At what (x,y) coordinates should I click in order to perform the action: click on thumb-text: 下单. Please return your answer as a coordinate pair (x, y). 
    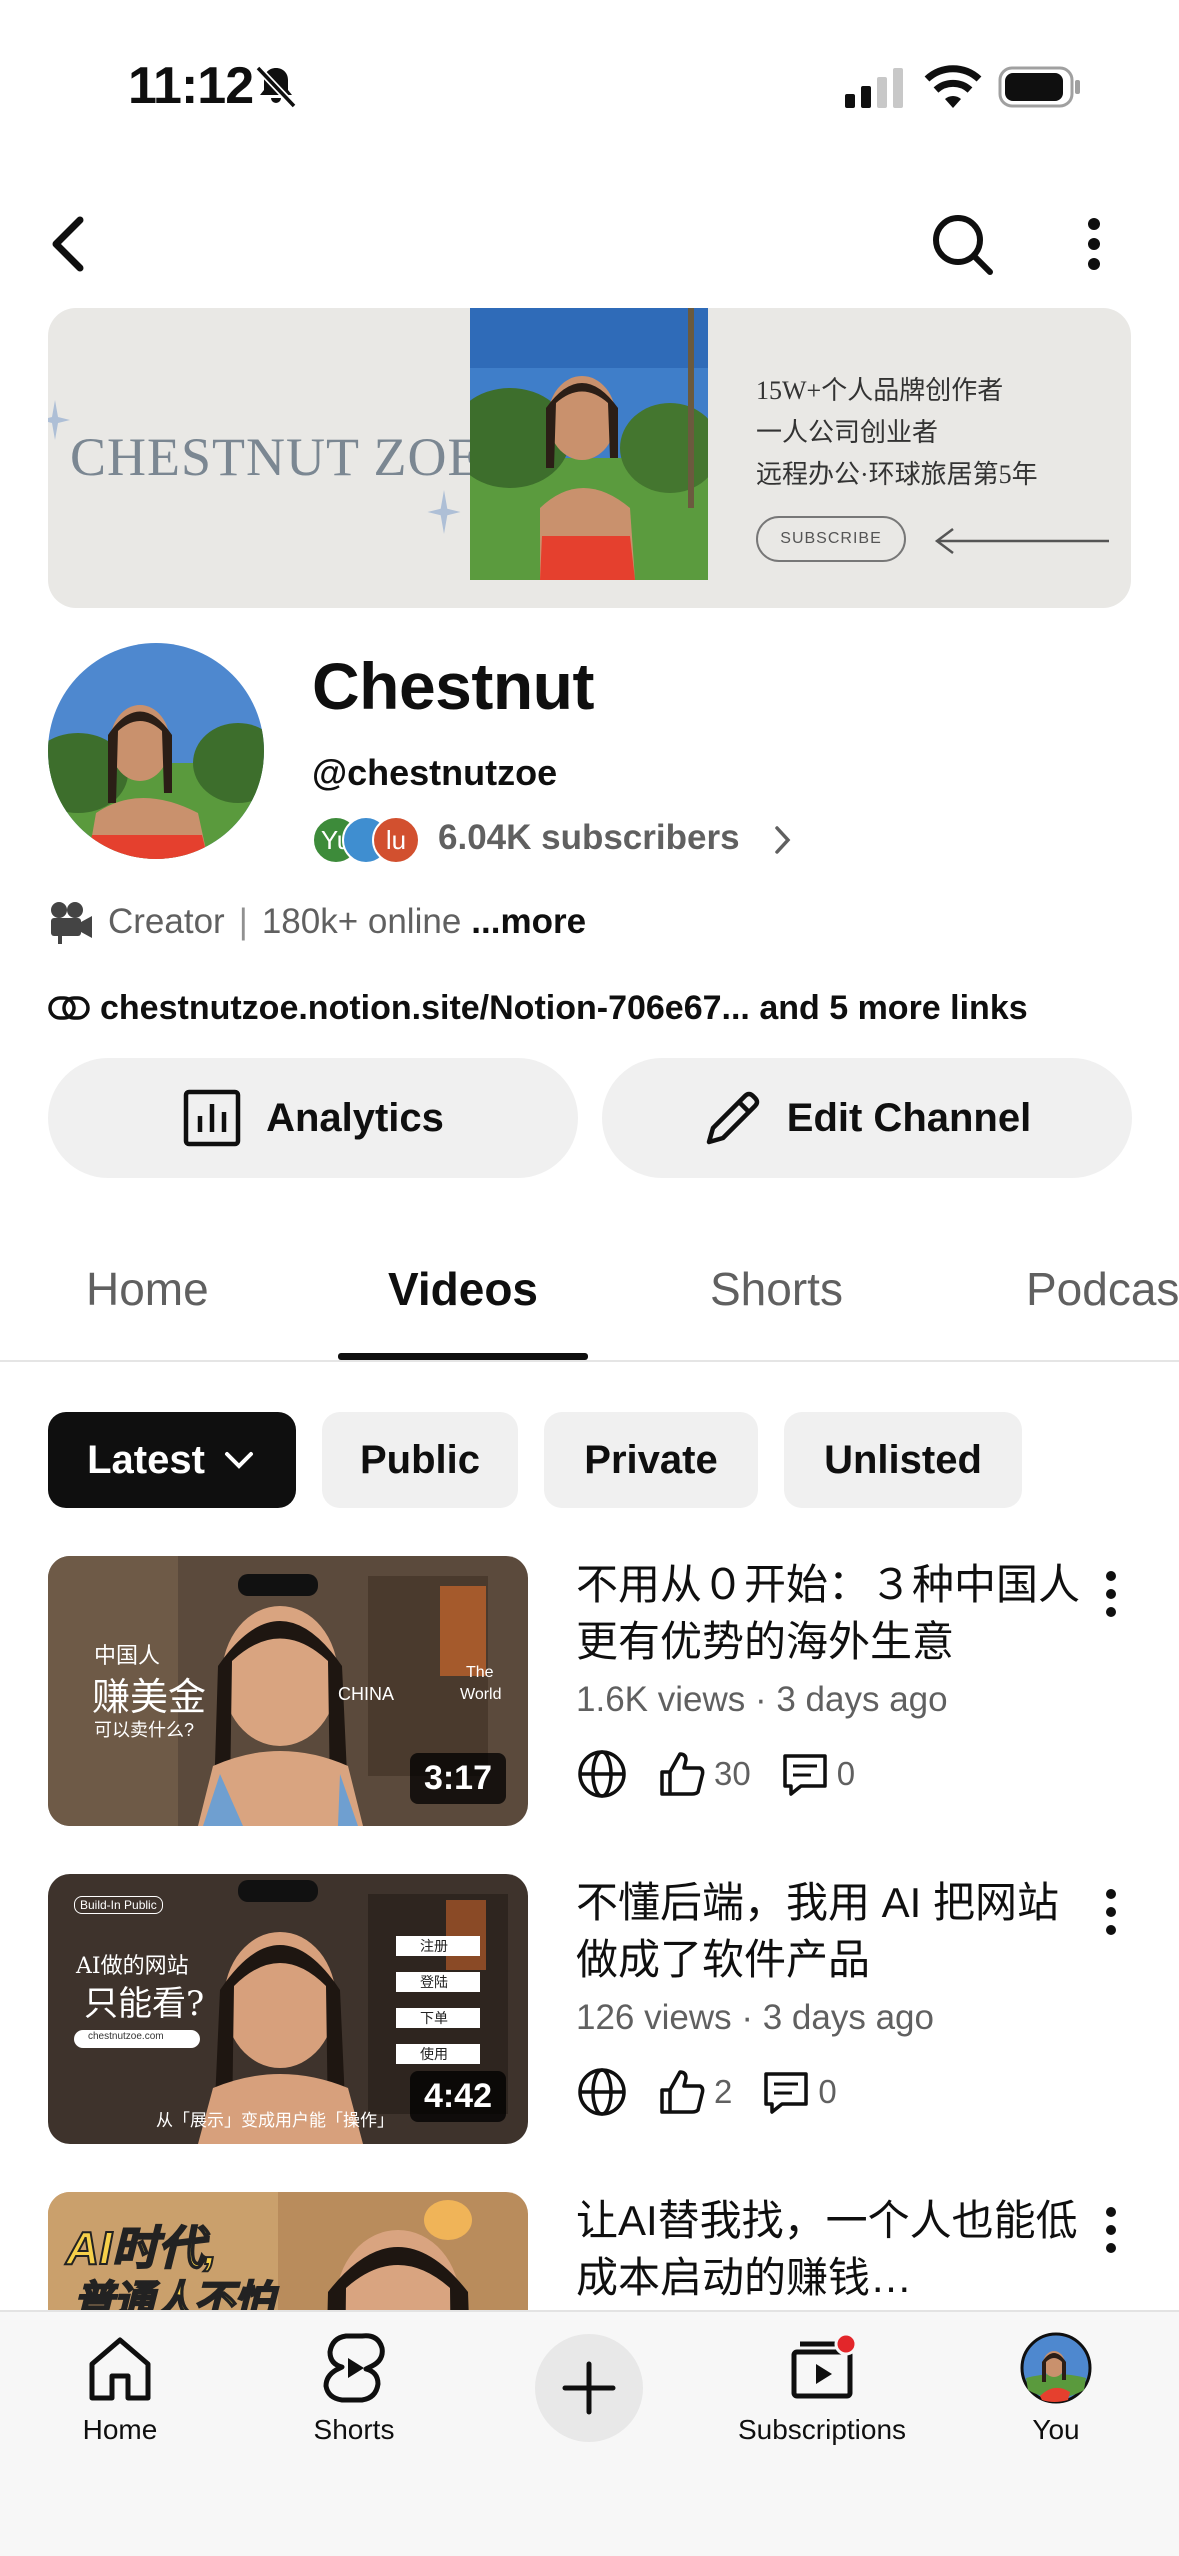
    Looking at the image, I should click on (434, 2018).